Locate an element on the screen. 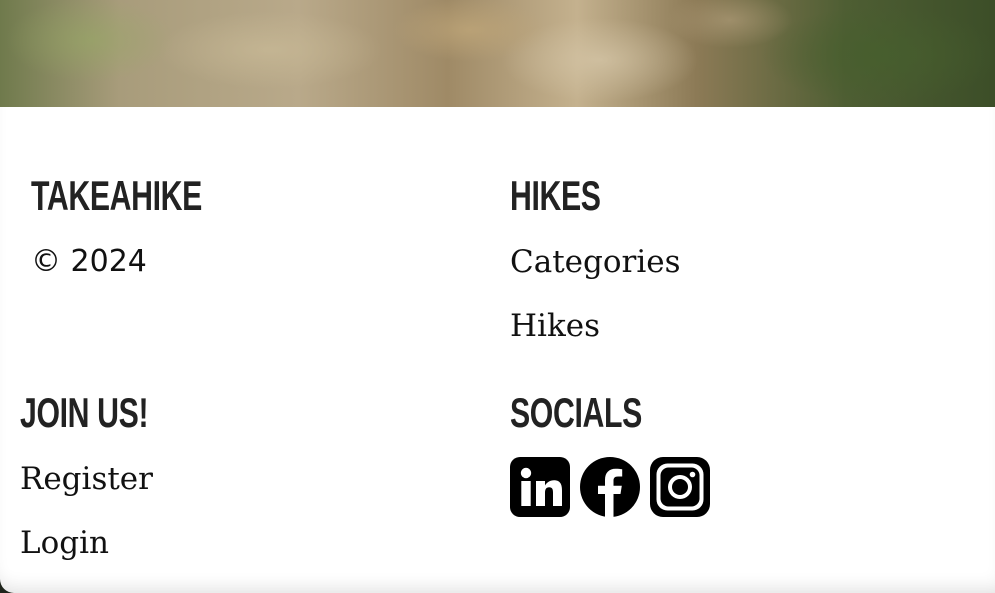 The image size is (995, 593). hikes-heading: HIKES is located at coordinates (555, 195).